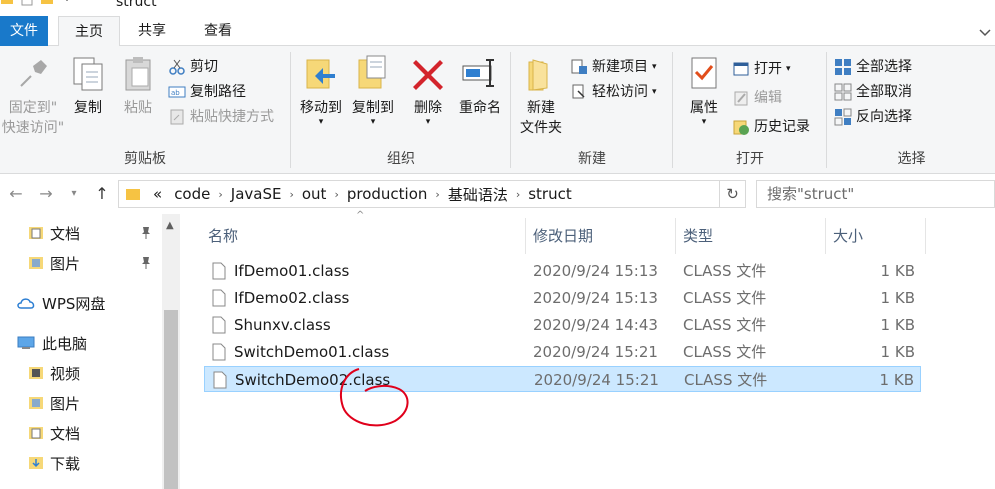  Describe the element at coordinates (541, 128) in the screenshot. I see `new-folder-label-line2: 文件夹` at that location.